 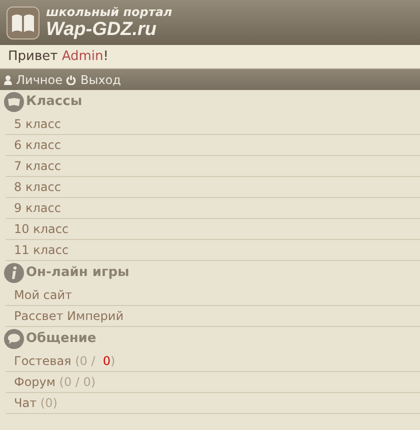 What do you see at coordinates (37, 166) in the screenshot?
I see `menu-link: 7 класс` at bounding box center [37, 166].